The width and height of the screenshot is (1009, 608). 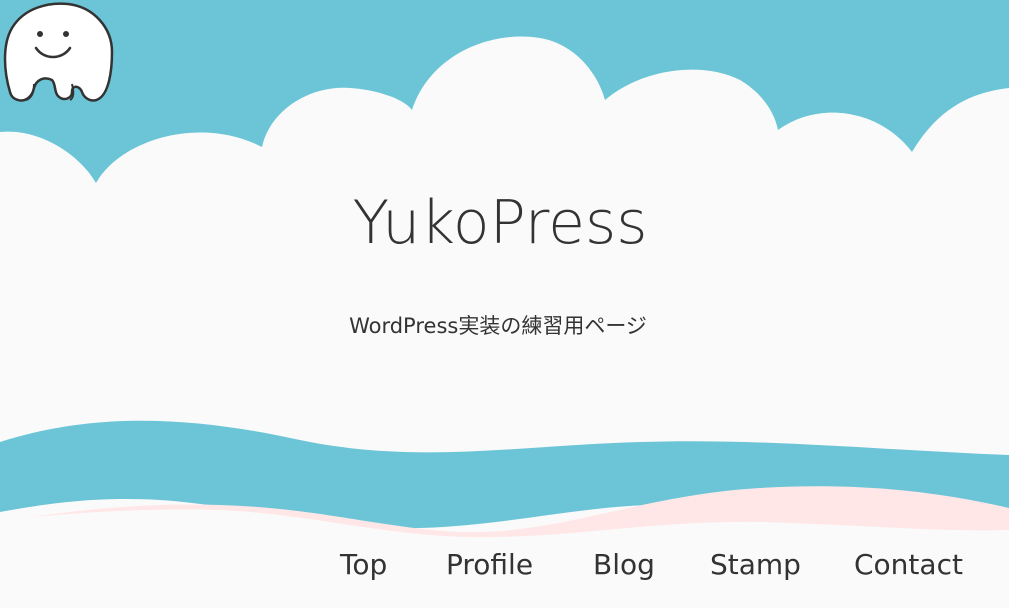 I want to click on nav-item-label: Stamp, so click(x=755, y=564).